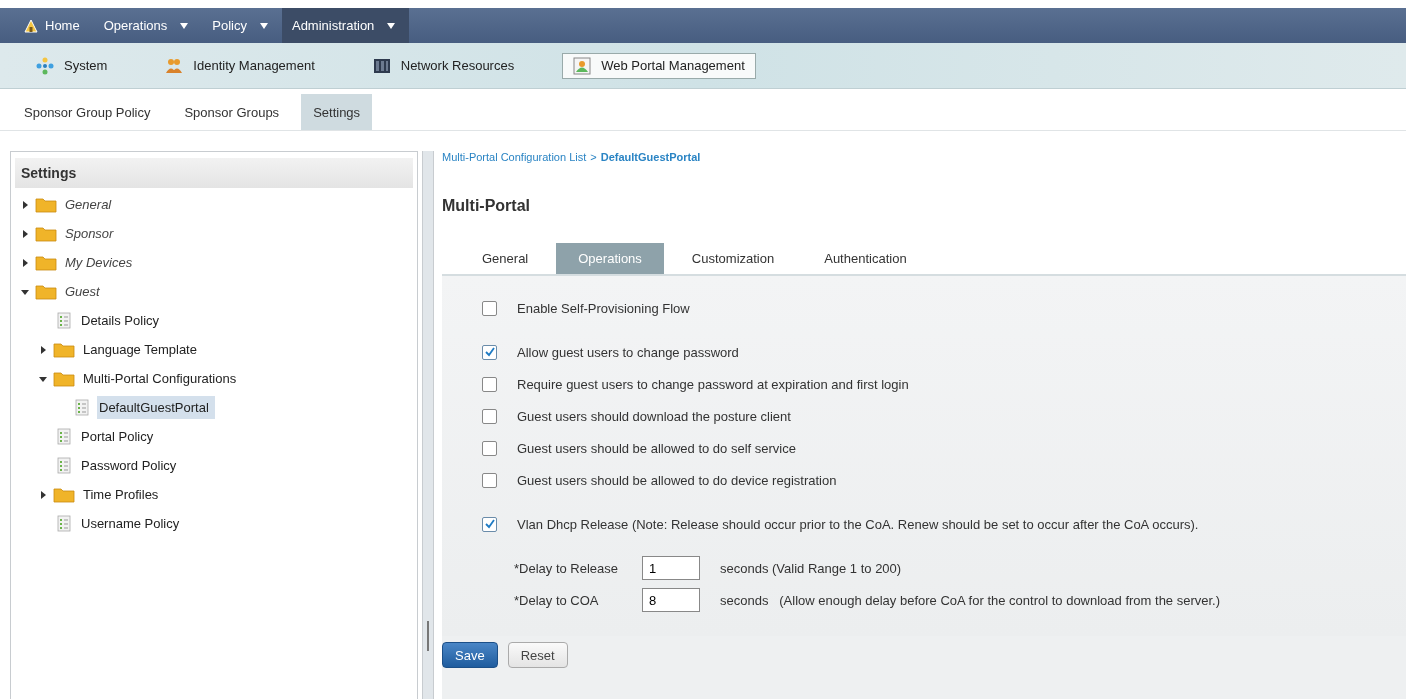  What do you see at coordinates (677, 480) in the screenshot?
I see `checkbox-label: Guest users should be allowed to do device registration` at bounding box center [677, 480].